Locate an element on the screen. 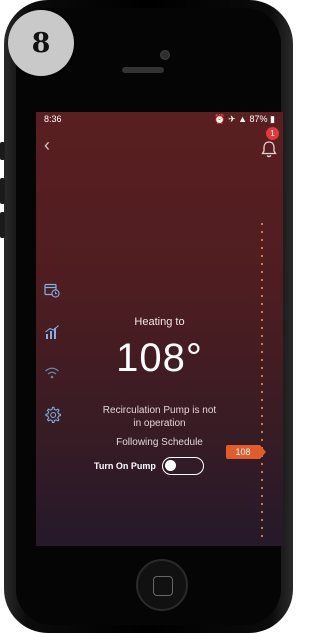  step-number-badge: 8 is located at coordinates (41, 43).